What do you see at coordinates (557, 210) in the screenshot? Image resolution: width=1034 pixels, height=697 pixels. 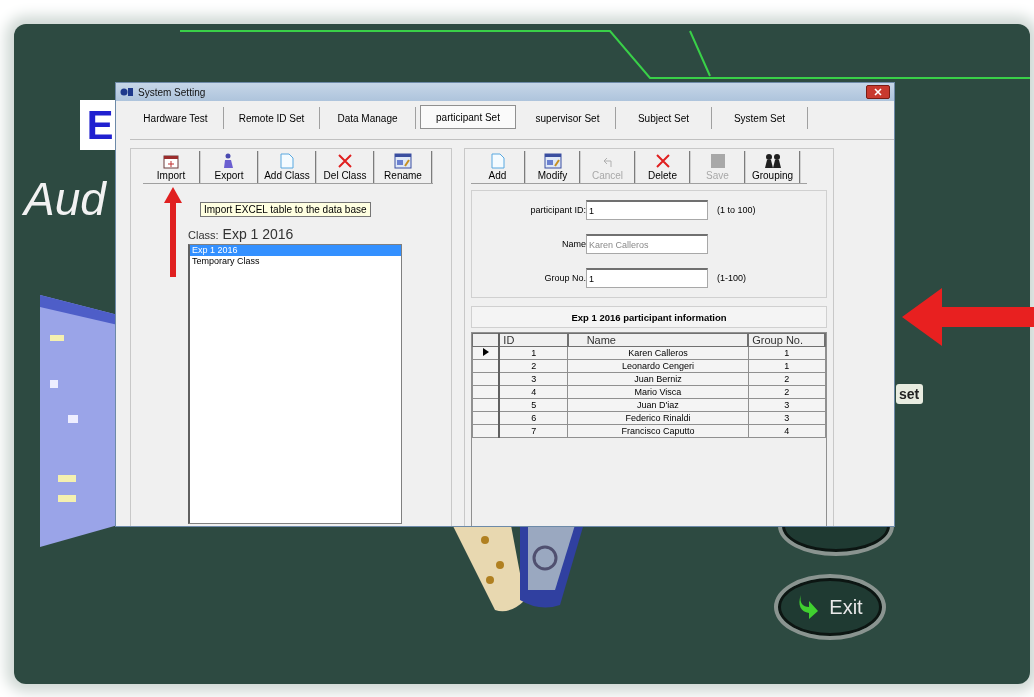 I see `field-label: participant ID:` at bounding box center [557, 210].